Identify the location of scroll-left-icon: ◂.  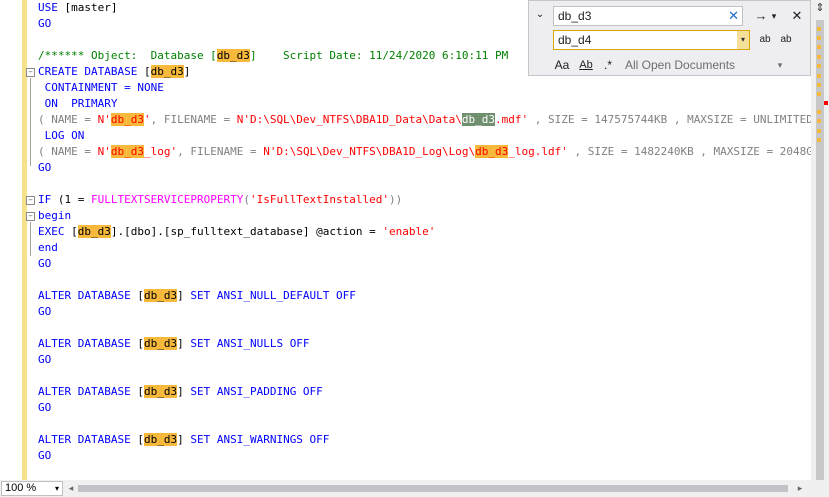
(71, 488).